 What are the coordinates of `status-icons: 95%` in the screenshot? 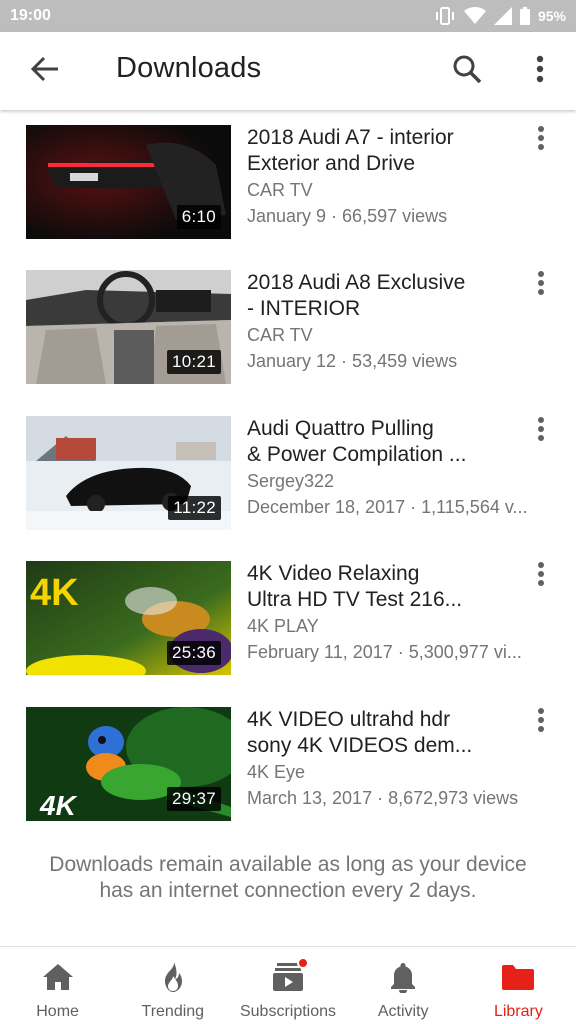 It's located at (500, 16).